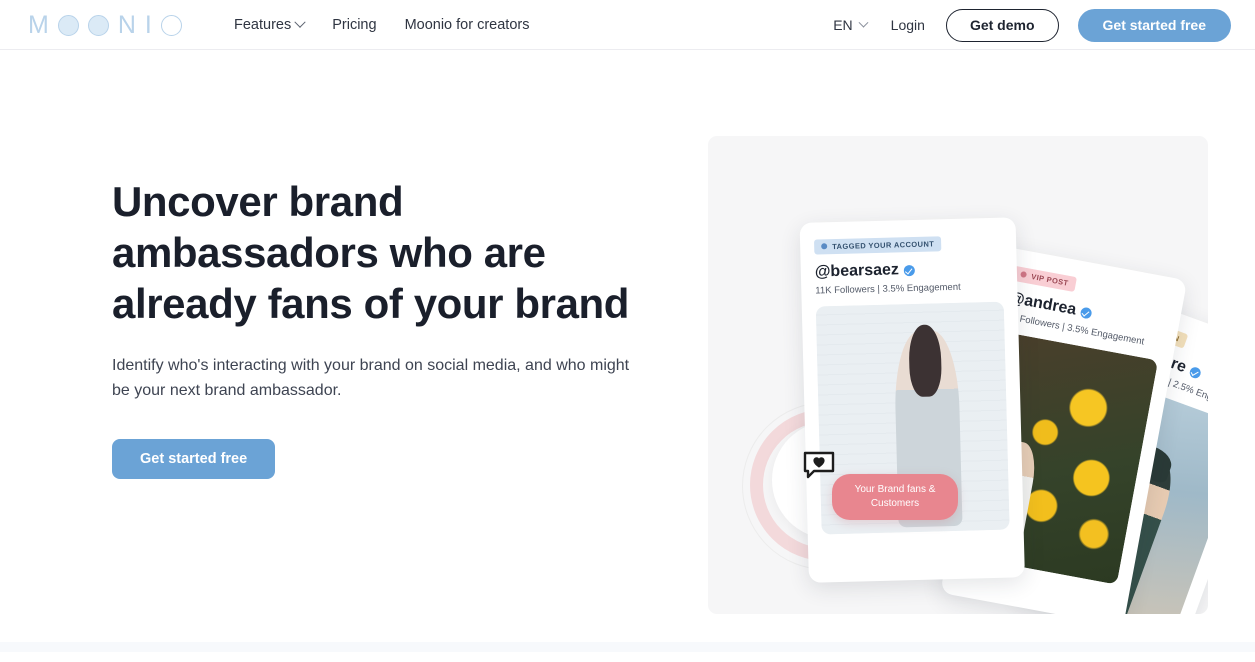 This screenshot has height=662, width=1255. I want to click on nav-item-features-label: Features, so click(263, 24).